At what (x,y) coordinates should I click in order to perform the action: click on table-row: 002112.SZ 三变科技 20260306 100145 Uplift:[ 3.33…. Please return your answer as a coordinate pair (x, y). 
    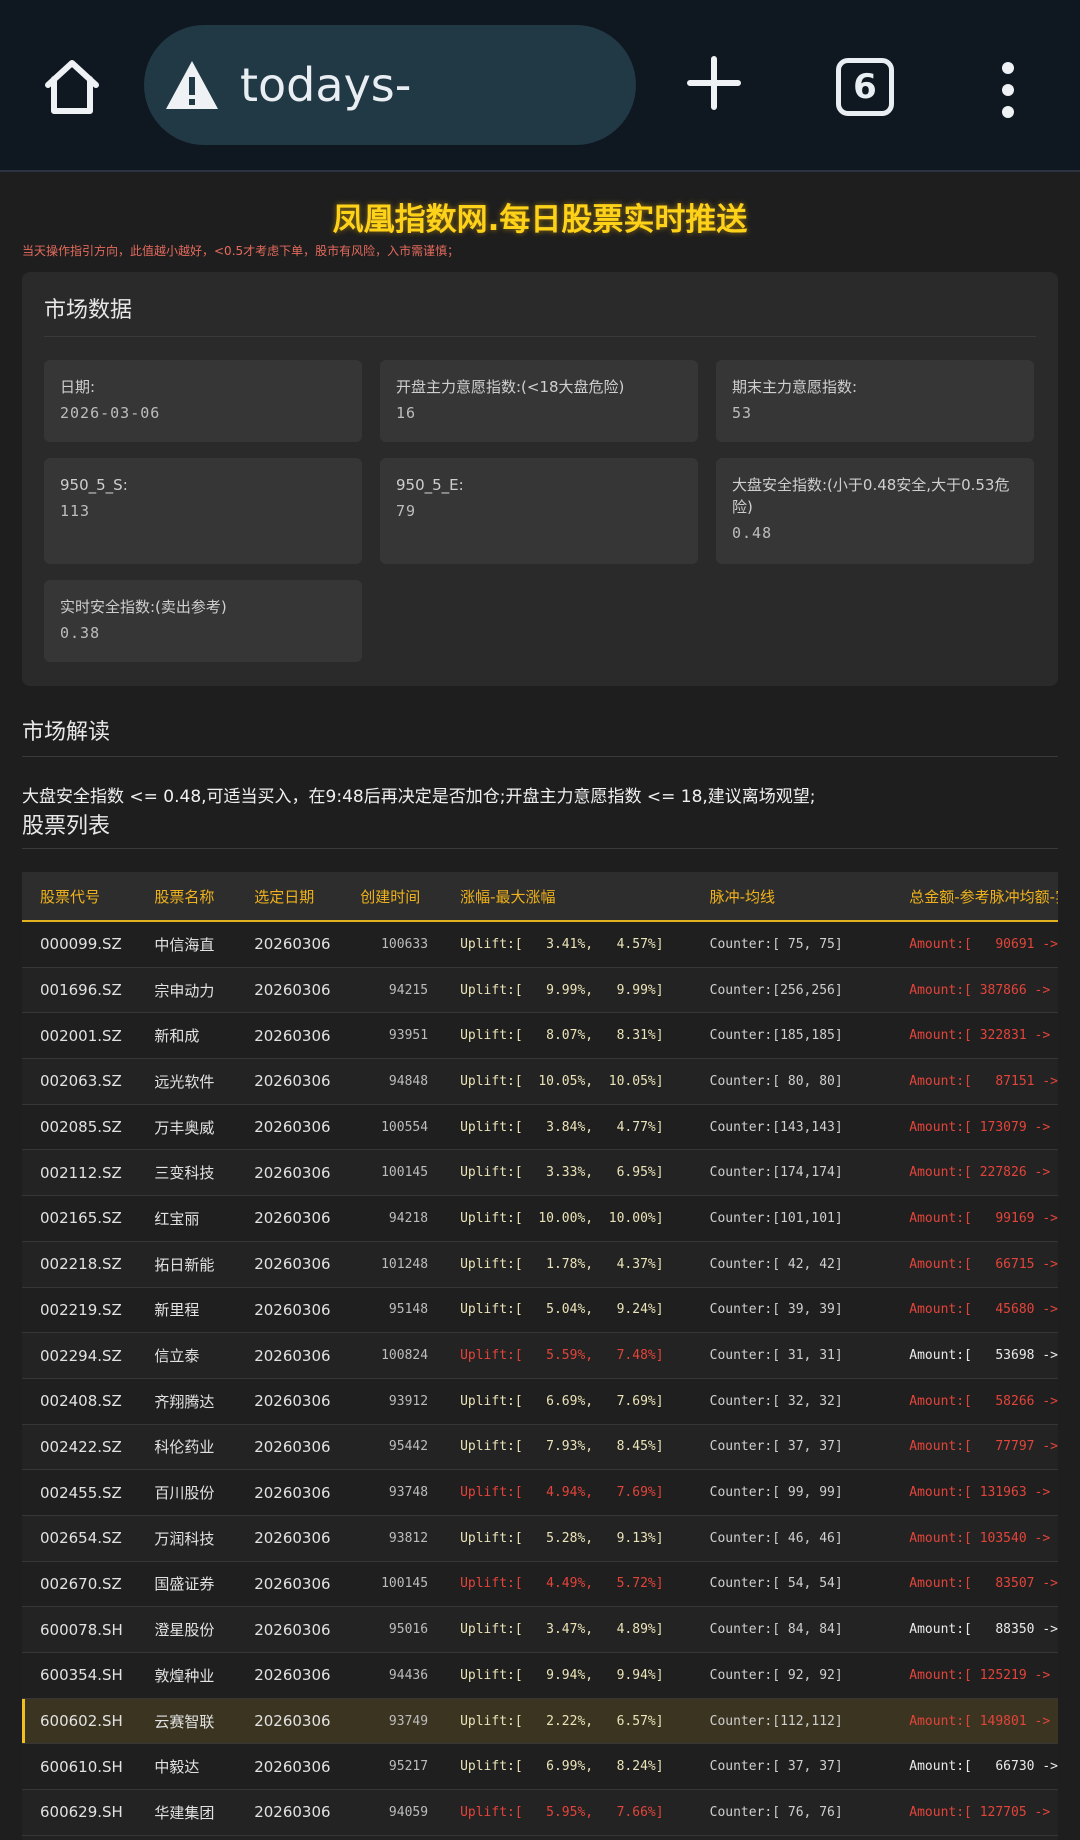
    Looking at the image, I should click on (540, 1173).